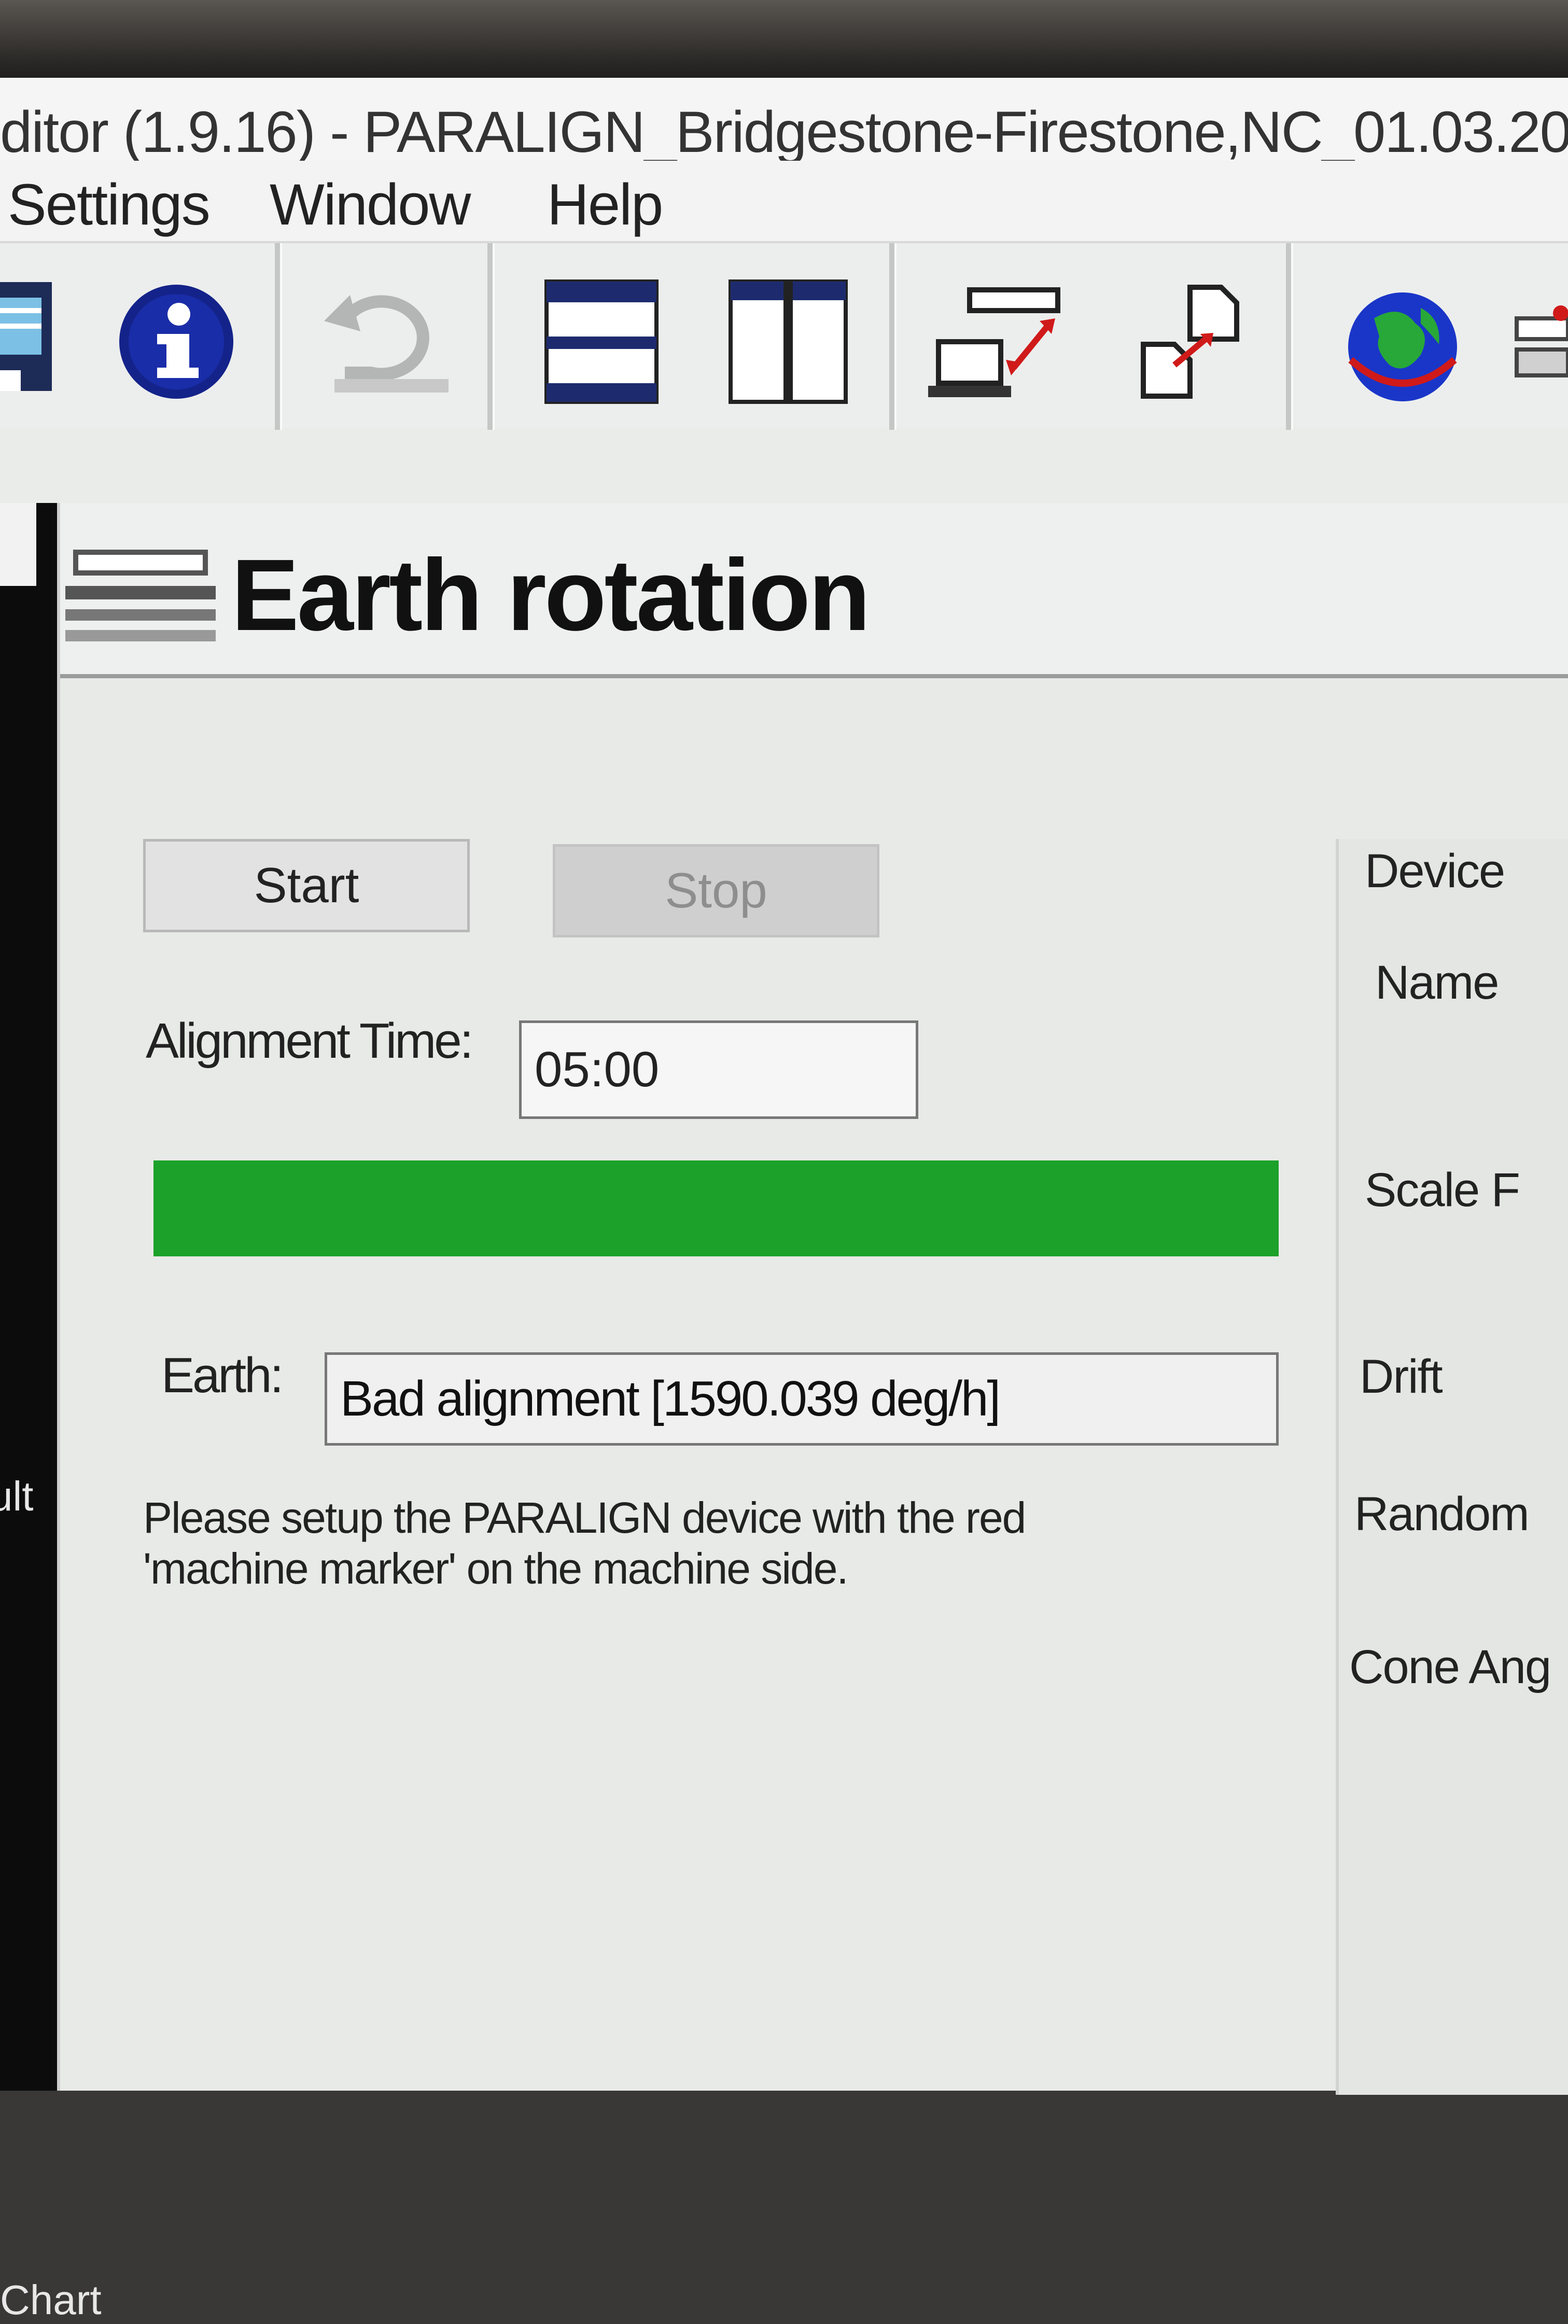 The height and width of the screenshot is (2324, 1568). I want to click on device-label-name: Name, so click(1437, 982).